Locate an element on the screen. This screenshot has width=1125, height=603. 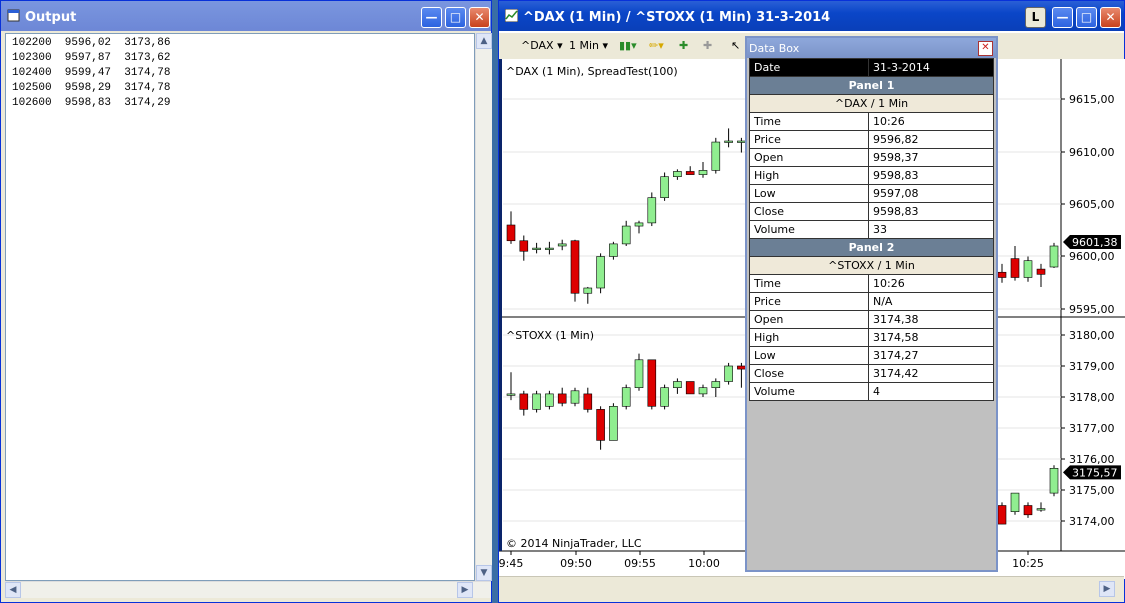
add-indicator-icon: ✚ is located at coordinates (683, 45).